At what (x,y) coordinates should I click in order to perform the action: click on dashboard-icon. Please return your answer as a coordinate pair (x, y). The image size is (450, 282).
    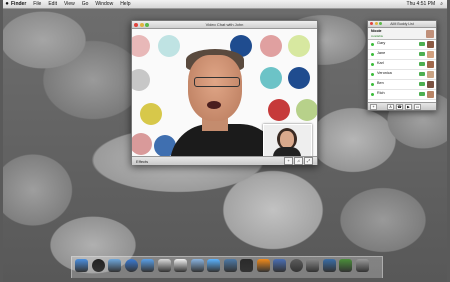
    Looking at the image, I should click on (98, 265).